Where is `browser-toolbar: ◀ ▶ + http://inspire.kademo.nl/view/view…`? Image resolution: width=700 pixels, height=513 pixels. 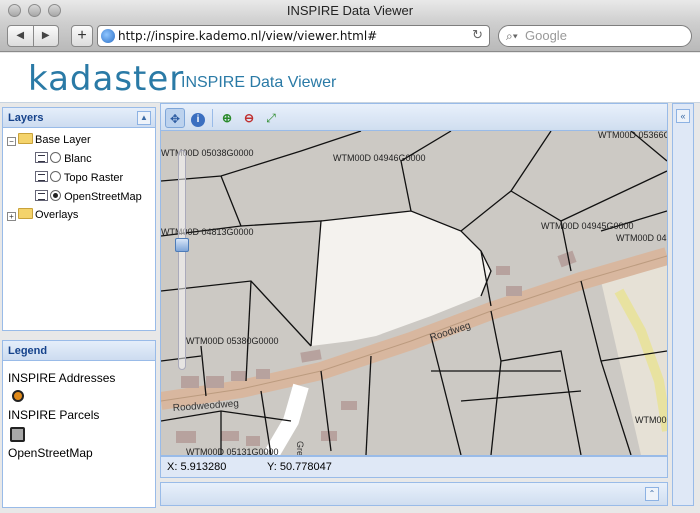
browser-toolbar: ◀ ▶ + http://inspire.kademo.nl/view/view… is located at coordinates (350, 37).